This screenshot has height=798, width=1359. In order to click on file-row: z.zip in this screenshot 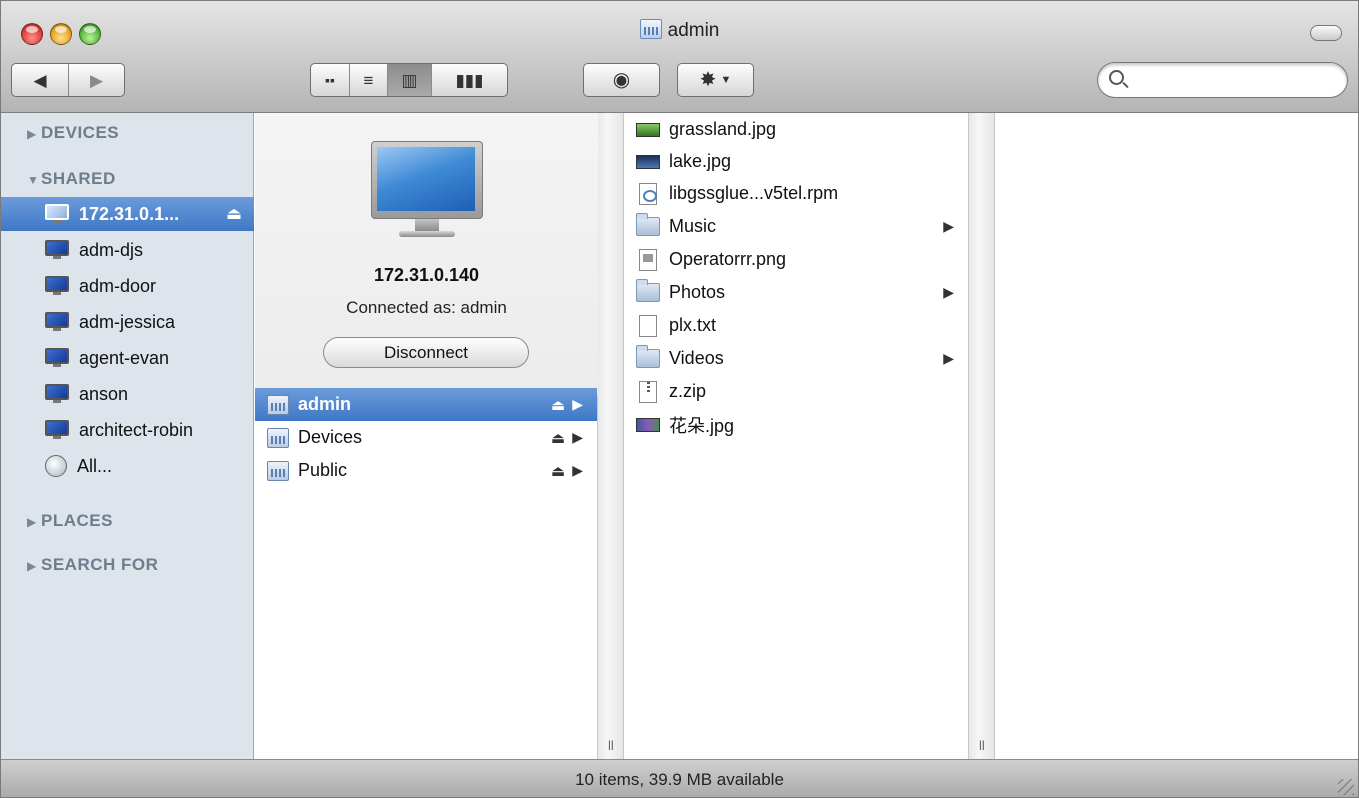, I will do `click(796, 391)`.